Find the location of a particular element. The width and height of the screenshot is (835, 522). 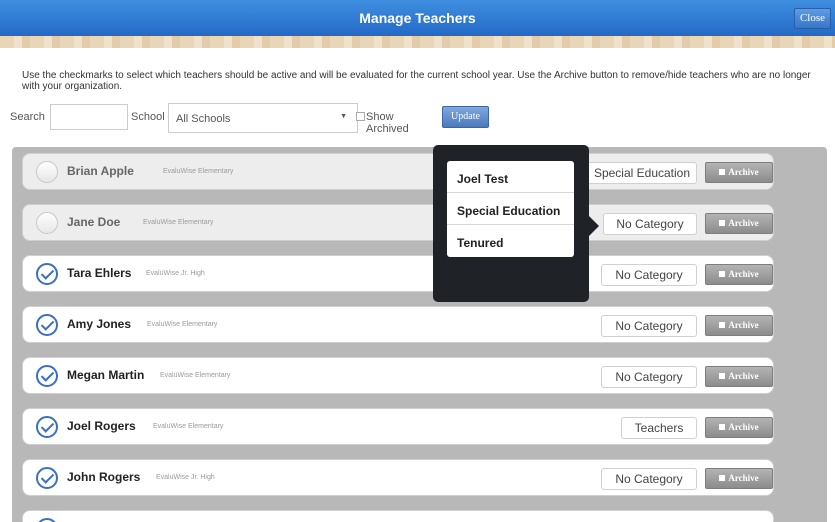

close-button: Close is located at coordinates (812, 18).